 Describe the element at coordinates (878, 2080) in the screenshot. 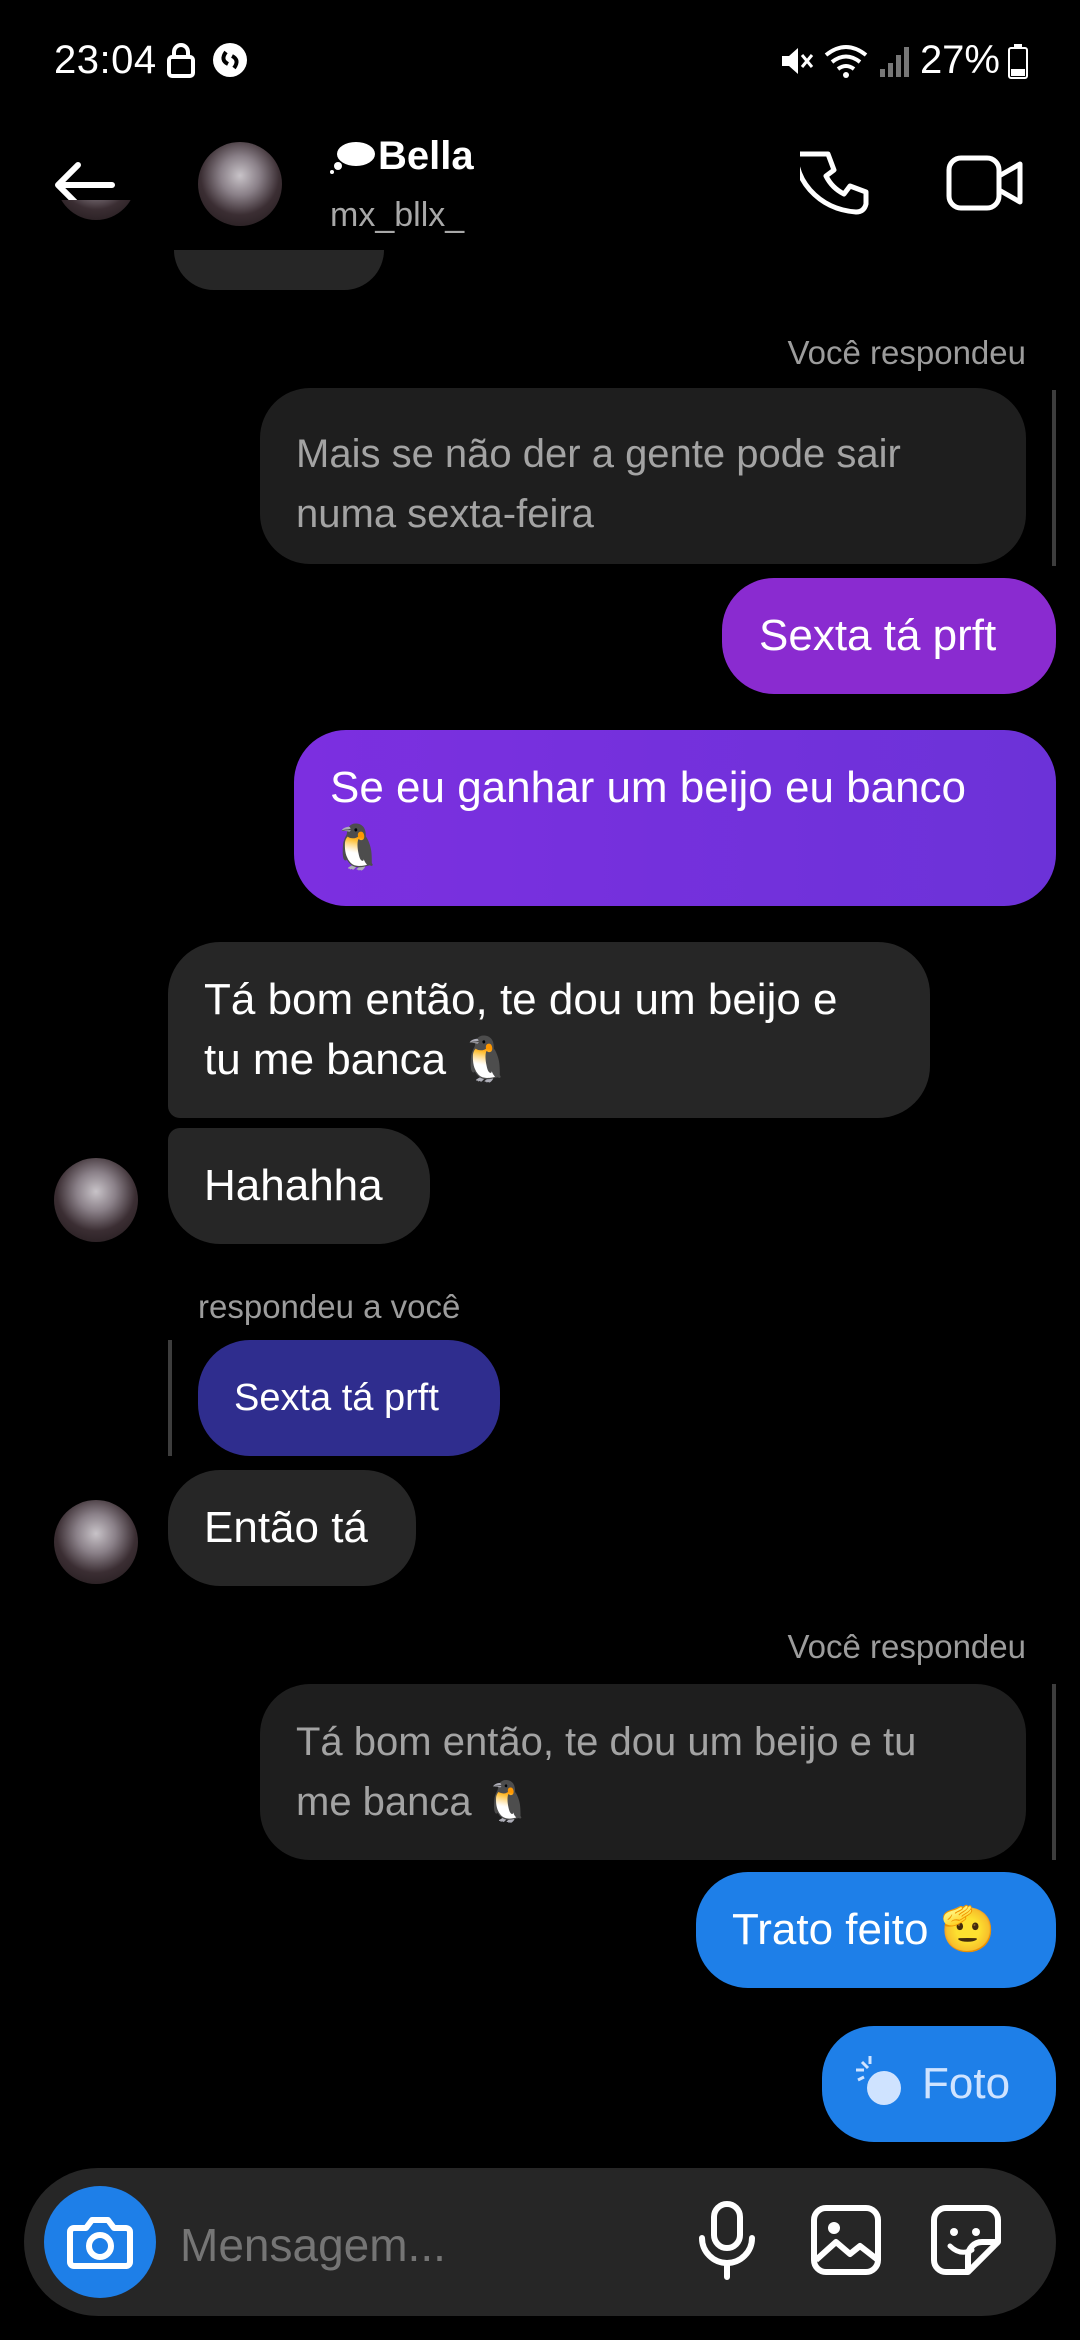

I see `view-once-icon` at that location.